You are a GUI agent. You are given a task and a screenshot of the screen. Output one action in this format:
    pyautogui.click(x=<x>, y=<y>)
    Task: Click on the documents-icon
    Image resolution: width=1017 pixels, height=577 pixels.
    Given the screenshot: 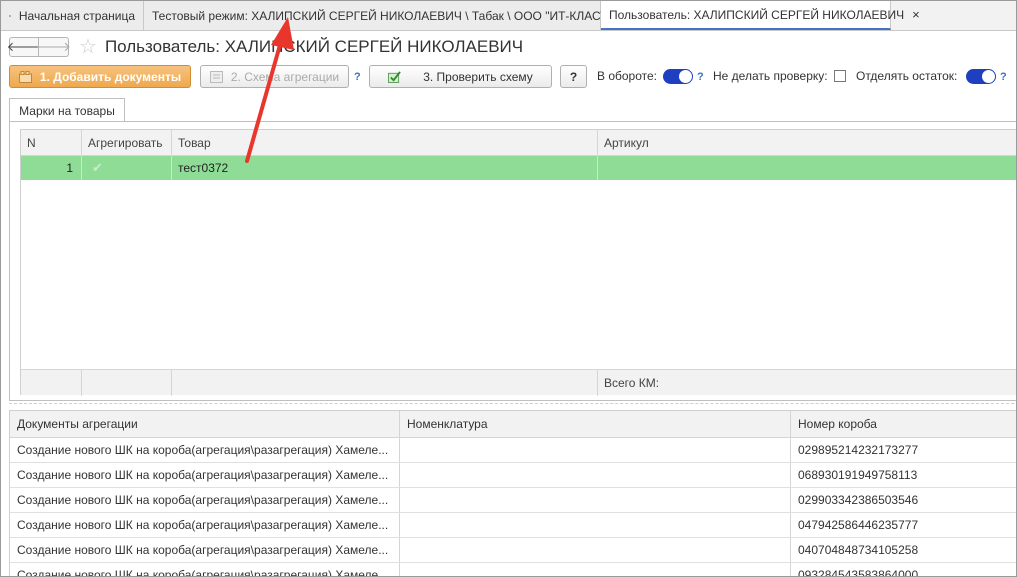 What is the action you would take?
    pyautogui.click(x=25, y=76)
    